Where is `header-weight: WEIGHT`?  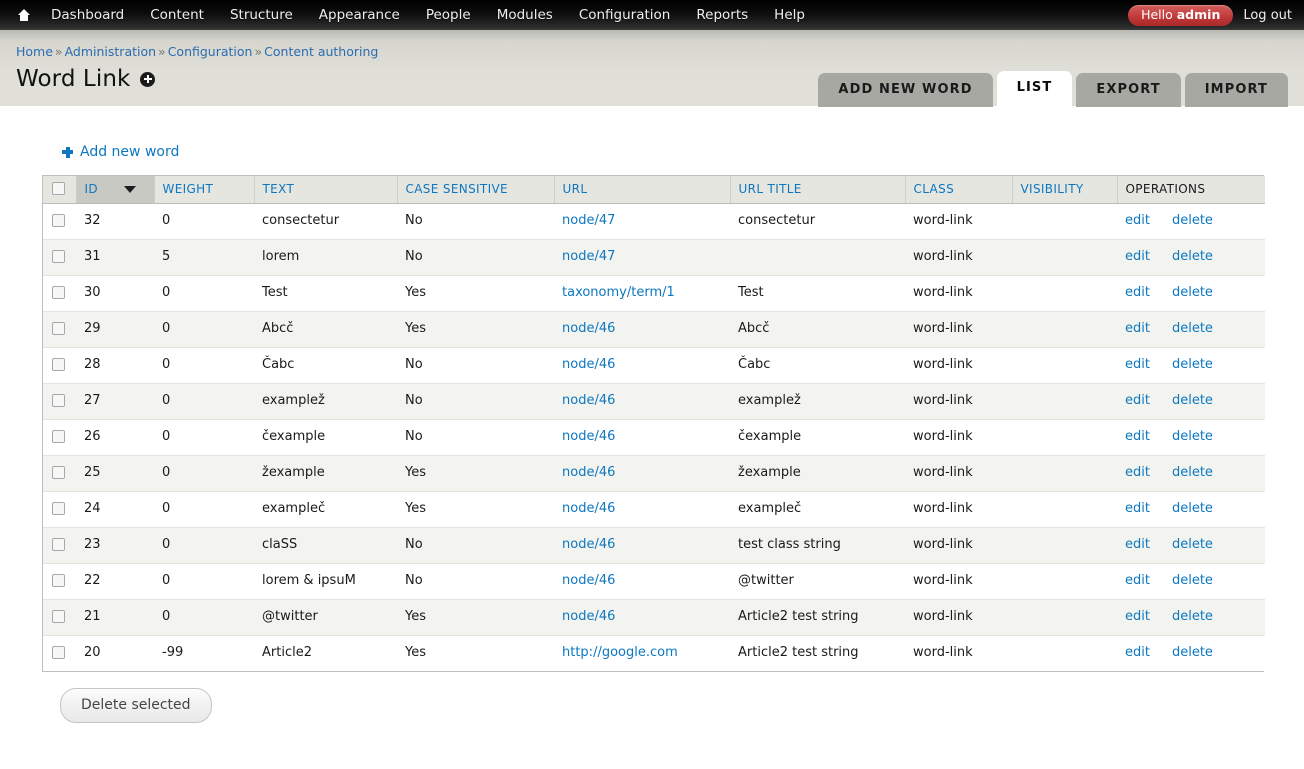
header-weight: WEIGHT is located at coordinates (204, 189).